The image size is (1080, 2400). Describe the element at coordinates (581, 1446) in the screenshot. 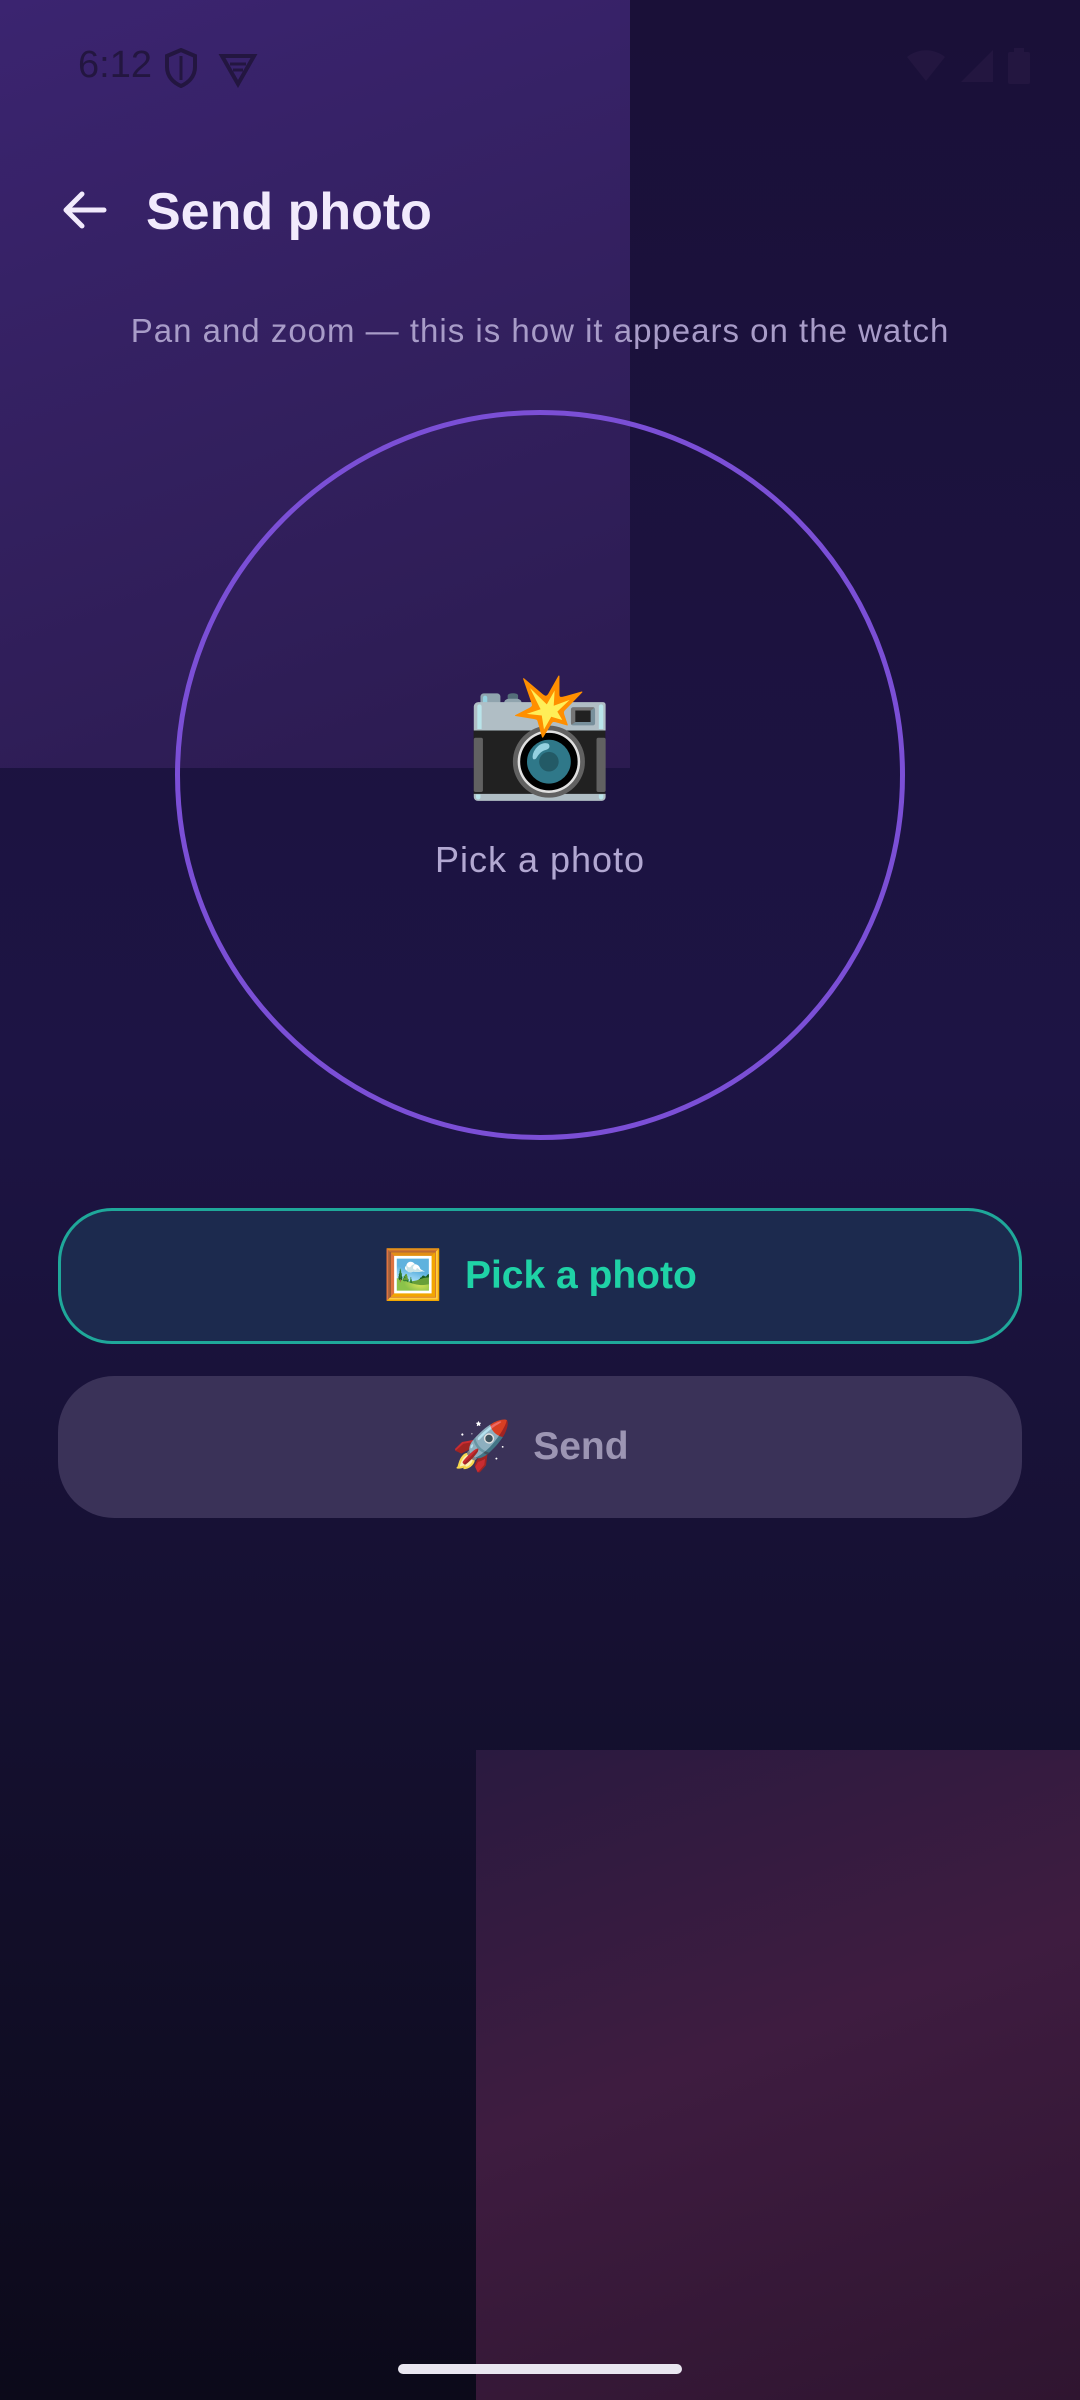

I see `send-label: Send` at that location.